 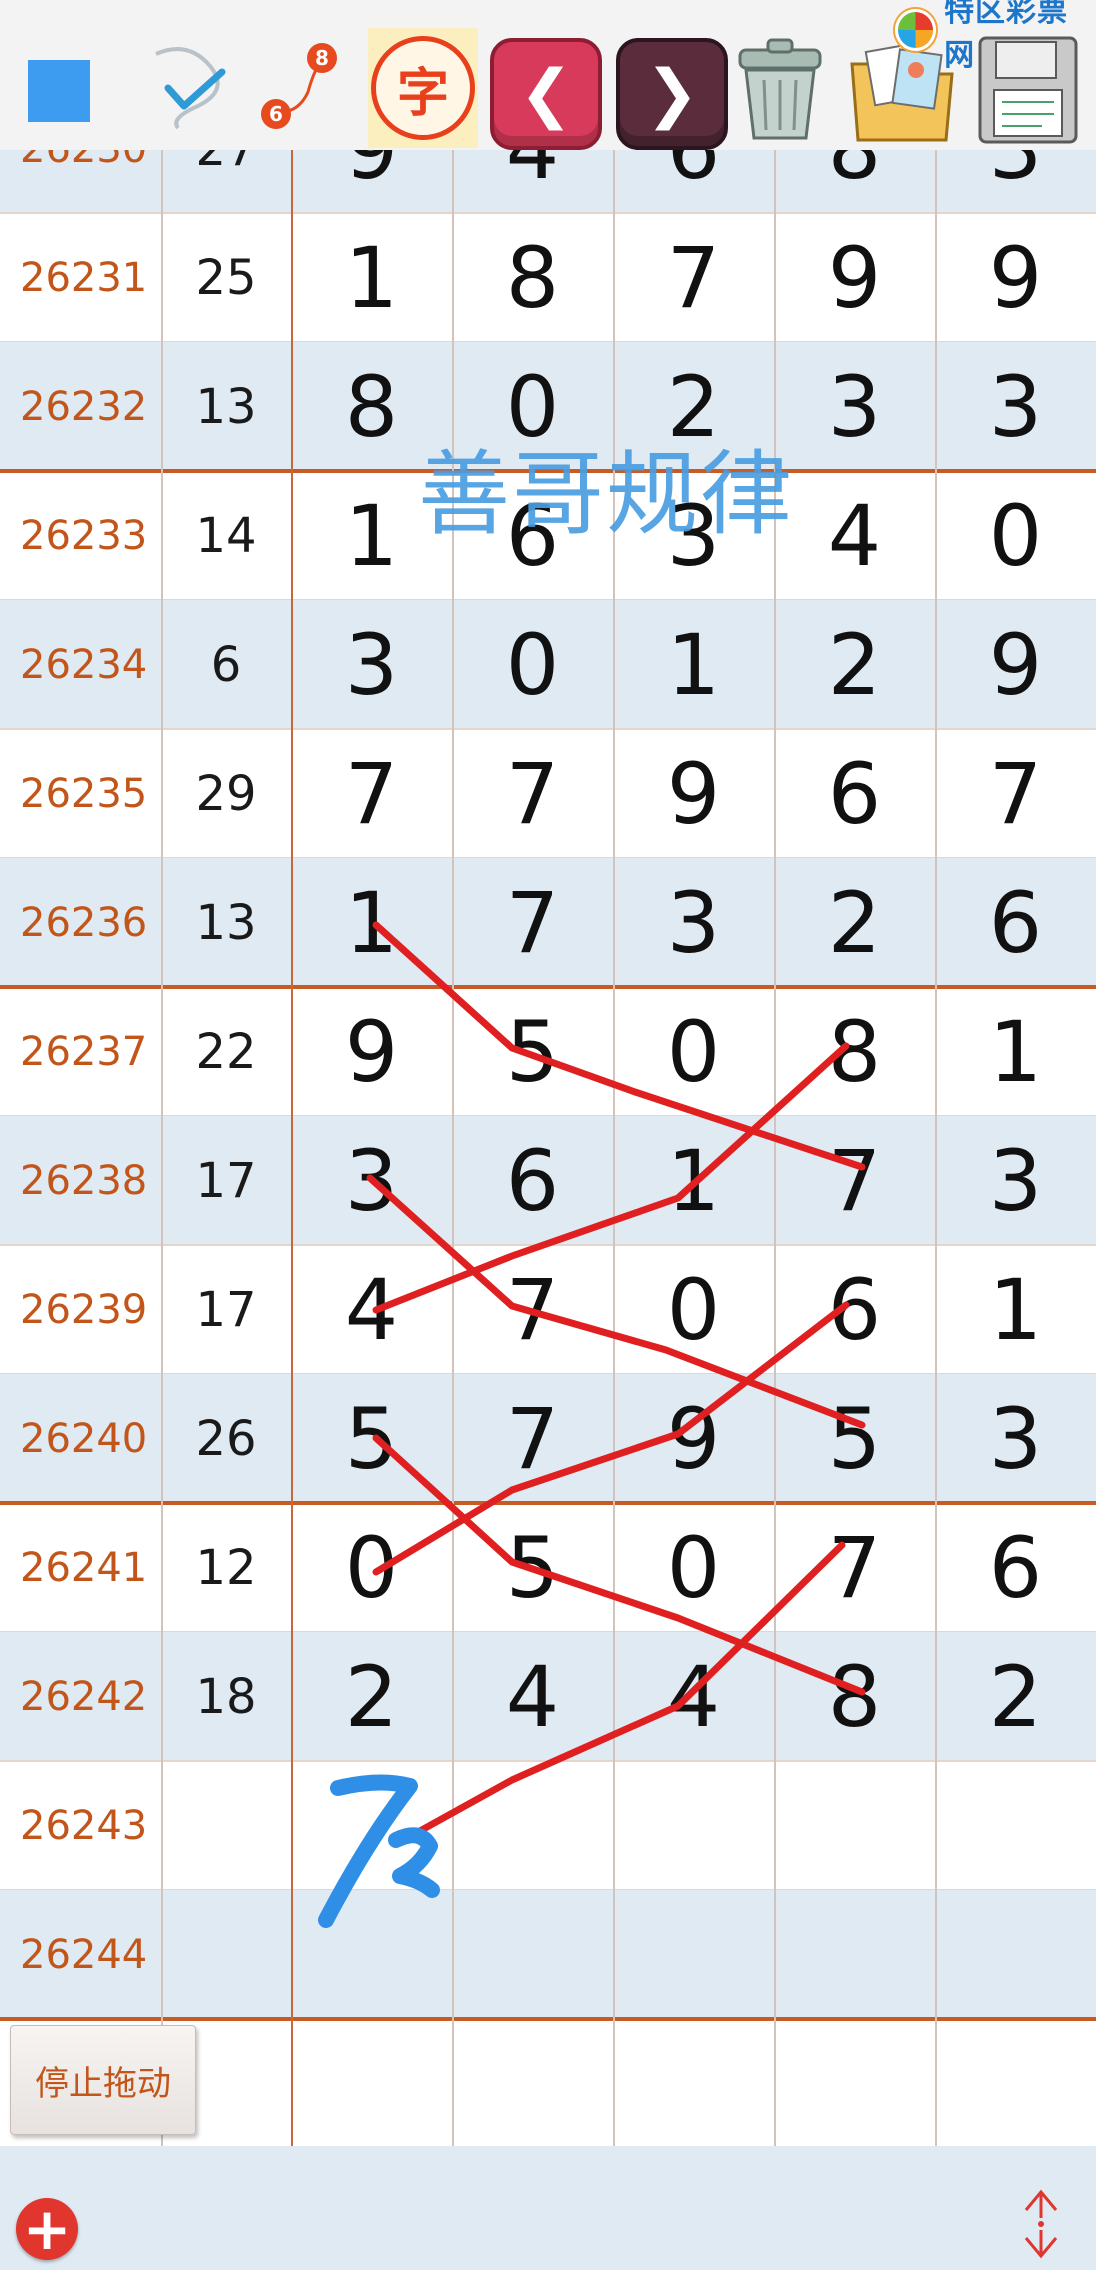 I want to click on table-row: 26243, so click(x=548, y=1825).